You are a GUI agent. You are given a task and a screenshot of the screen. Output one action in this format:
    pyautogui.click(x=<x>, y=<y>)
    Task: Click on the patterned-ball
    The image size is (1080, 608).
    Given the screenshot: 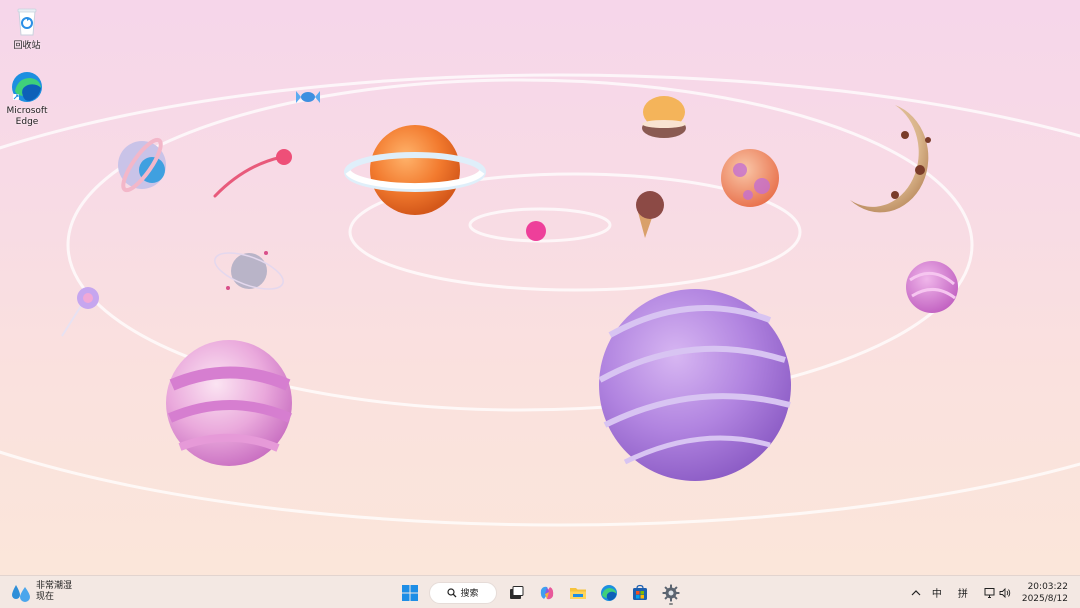 What is the action you would take?
    pyautogui.click(x=750, y=178)
    